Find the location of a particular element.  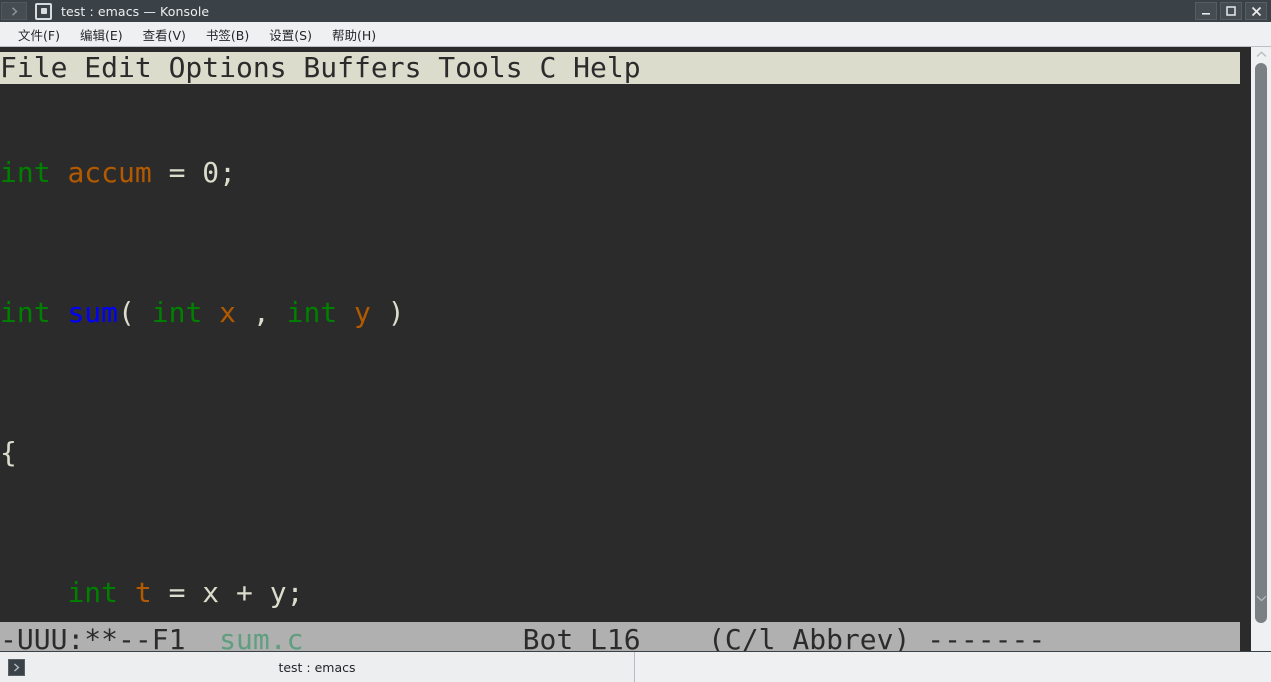

menu-item-file: 文件(F) is located at coordinates (39, 34).